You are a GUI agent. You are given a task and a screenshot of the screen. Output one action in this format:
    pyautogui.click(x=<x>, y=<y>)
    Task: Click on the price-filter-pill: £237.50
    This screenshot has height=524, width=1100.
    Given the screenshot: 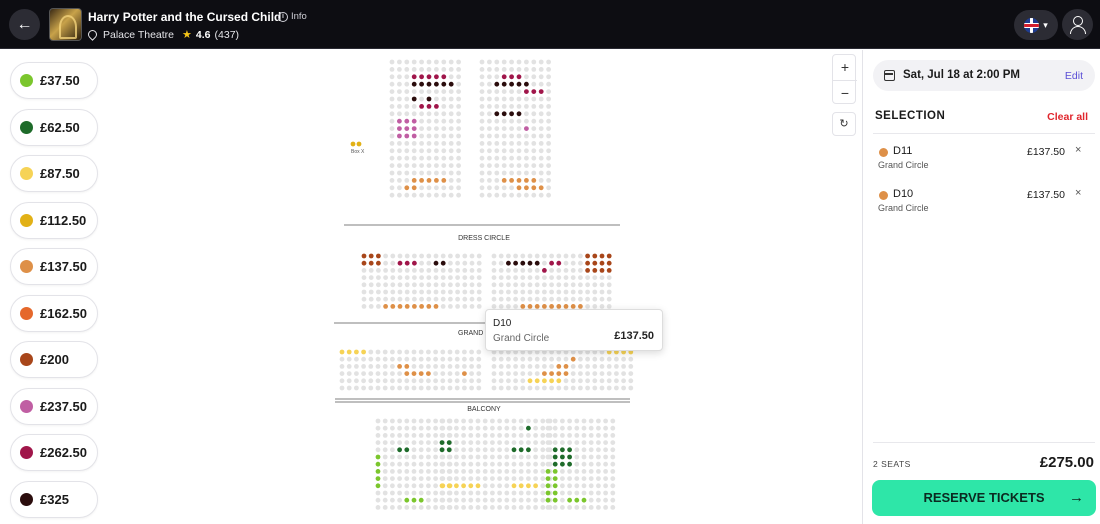 What is the action you would take?
    pyautogui.click(x=54, y=406)
    